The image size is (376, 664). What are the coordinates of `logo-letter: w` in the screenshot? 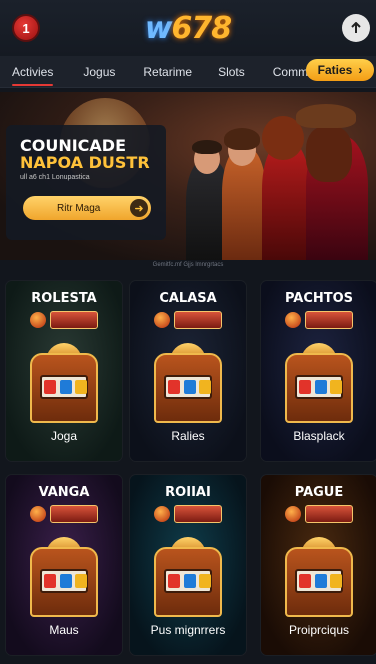 It's located at (158, 28).